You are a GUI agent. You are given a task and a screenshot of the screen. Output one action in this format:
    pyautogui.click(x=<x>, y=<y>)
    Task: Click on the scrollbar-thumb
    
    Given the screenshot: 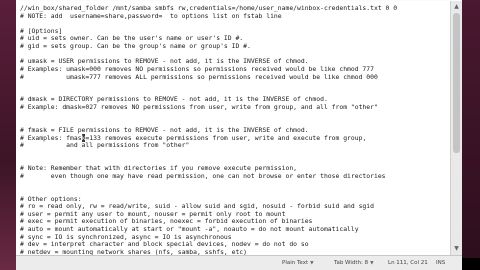 What is the action you would take?
    pyautogui.click(x=456, y=83)
    